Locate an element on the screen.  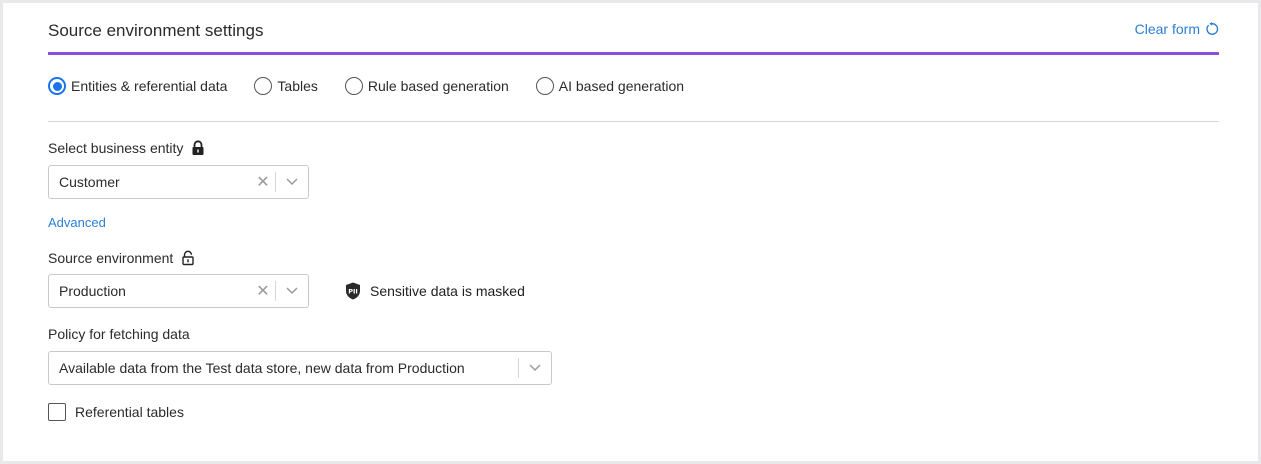
policy-label: Policy for fetching data is located at coordinates (119, 334).